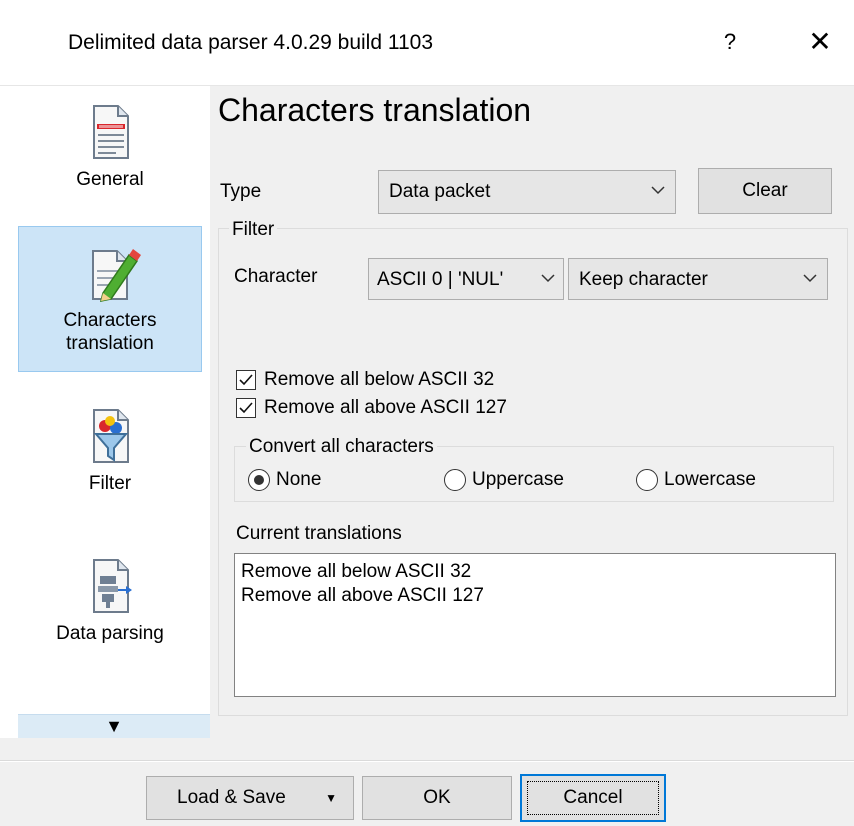 This screenshot has width=854, height=826. I want to click on character-select: ASCII 0 | 'NUL', so click(466, 279).